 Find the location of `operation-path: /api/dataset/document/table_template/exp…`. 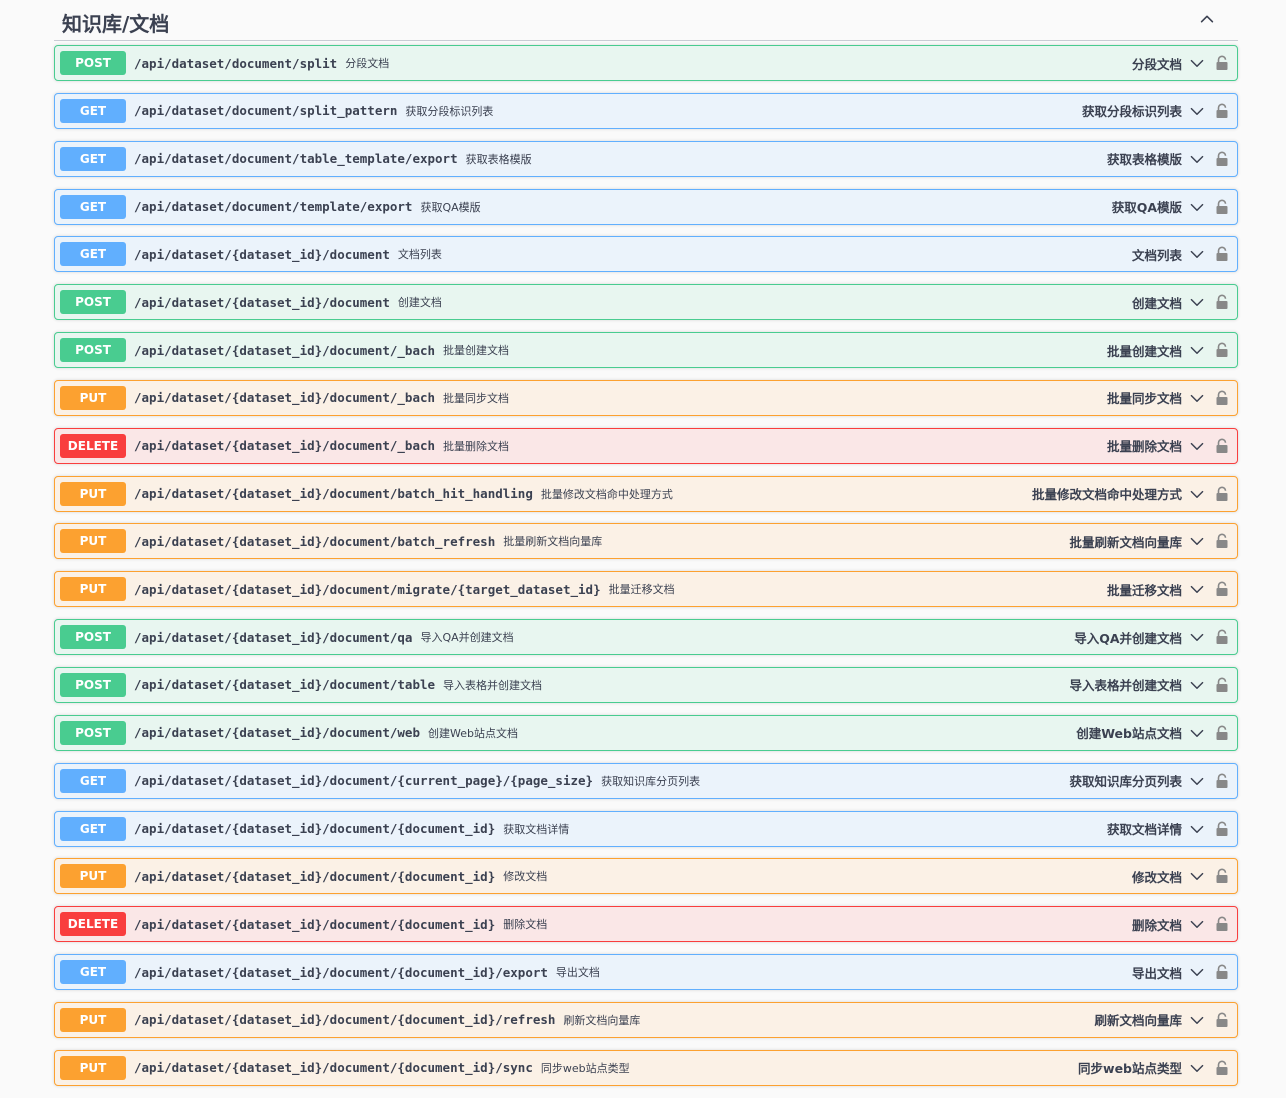

operation-path: /api/dataset/document/table_template/exp… is located at coordinates (296, 159).